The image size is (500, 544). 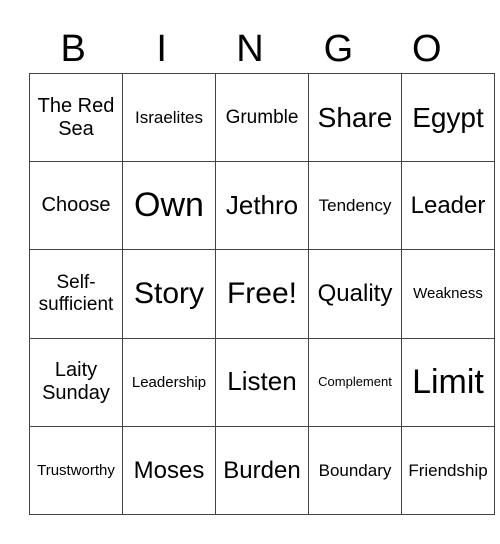 What do you see at coordinates (169, 117) in the screenshot?
I see `bingo-cell: Israelites` at bounding box center [169, 117].